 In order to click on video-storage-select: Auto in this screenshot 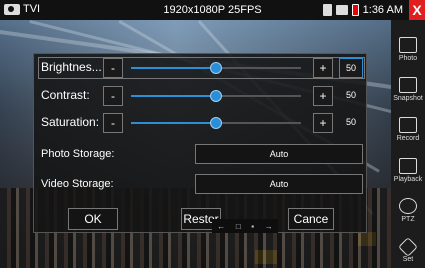, I will do `click(279, 184)`.